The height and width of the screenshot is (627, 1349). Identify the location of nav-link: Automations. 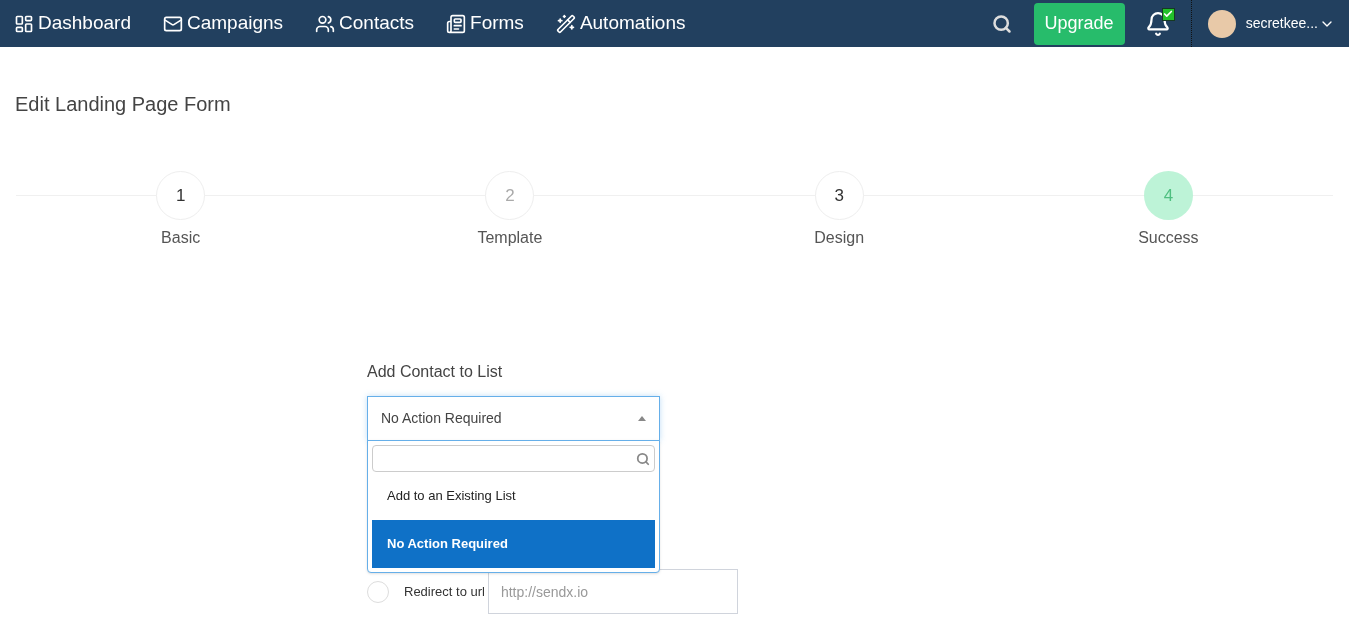
(620, 23).